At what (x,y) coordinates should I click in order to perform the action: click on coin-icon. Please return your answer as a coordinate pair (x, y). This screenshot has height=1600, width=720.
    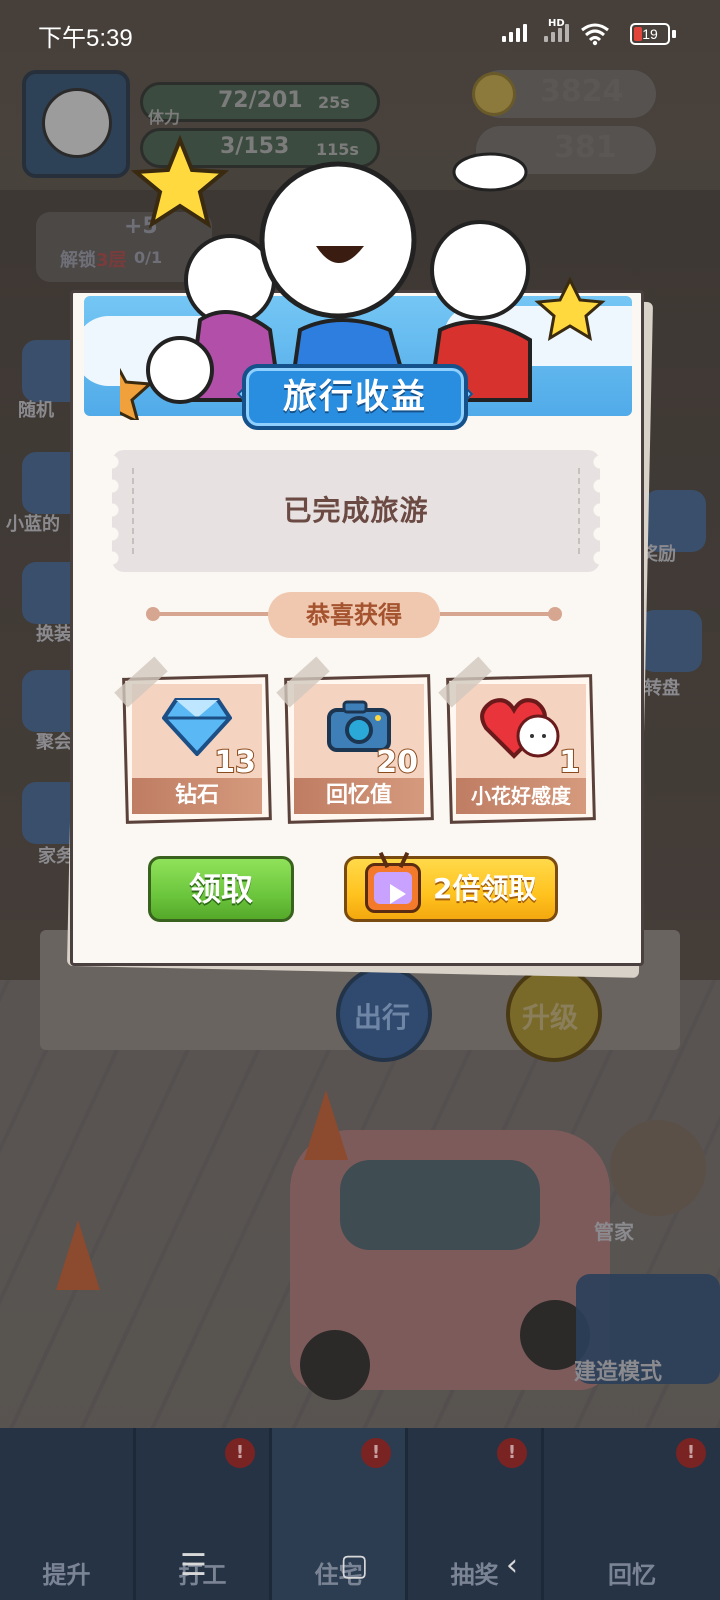
    Looking at the image, I should click on (494, 94).